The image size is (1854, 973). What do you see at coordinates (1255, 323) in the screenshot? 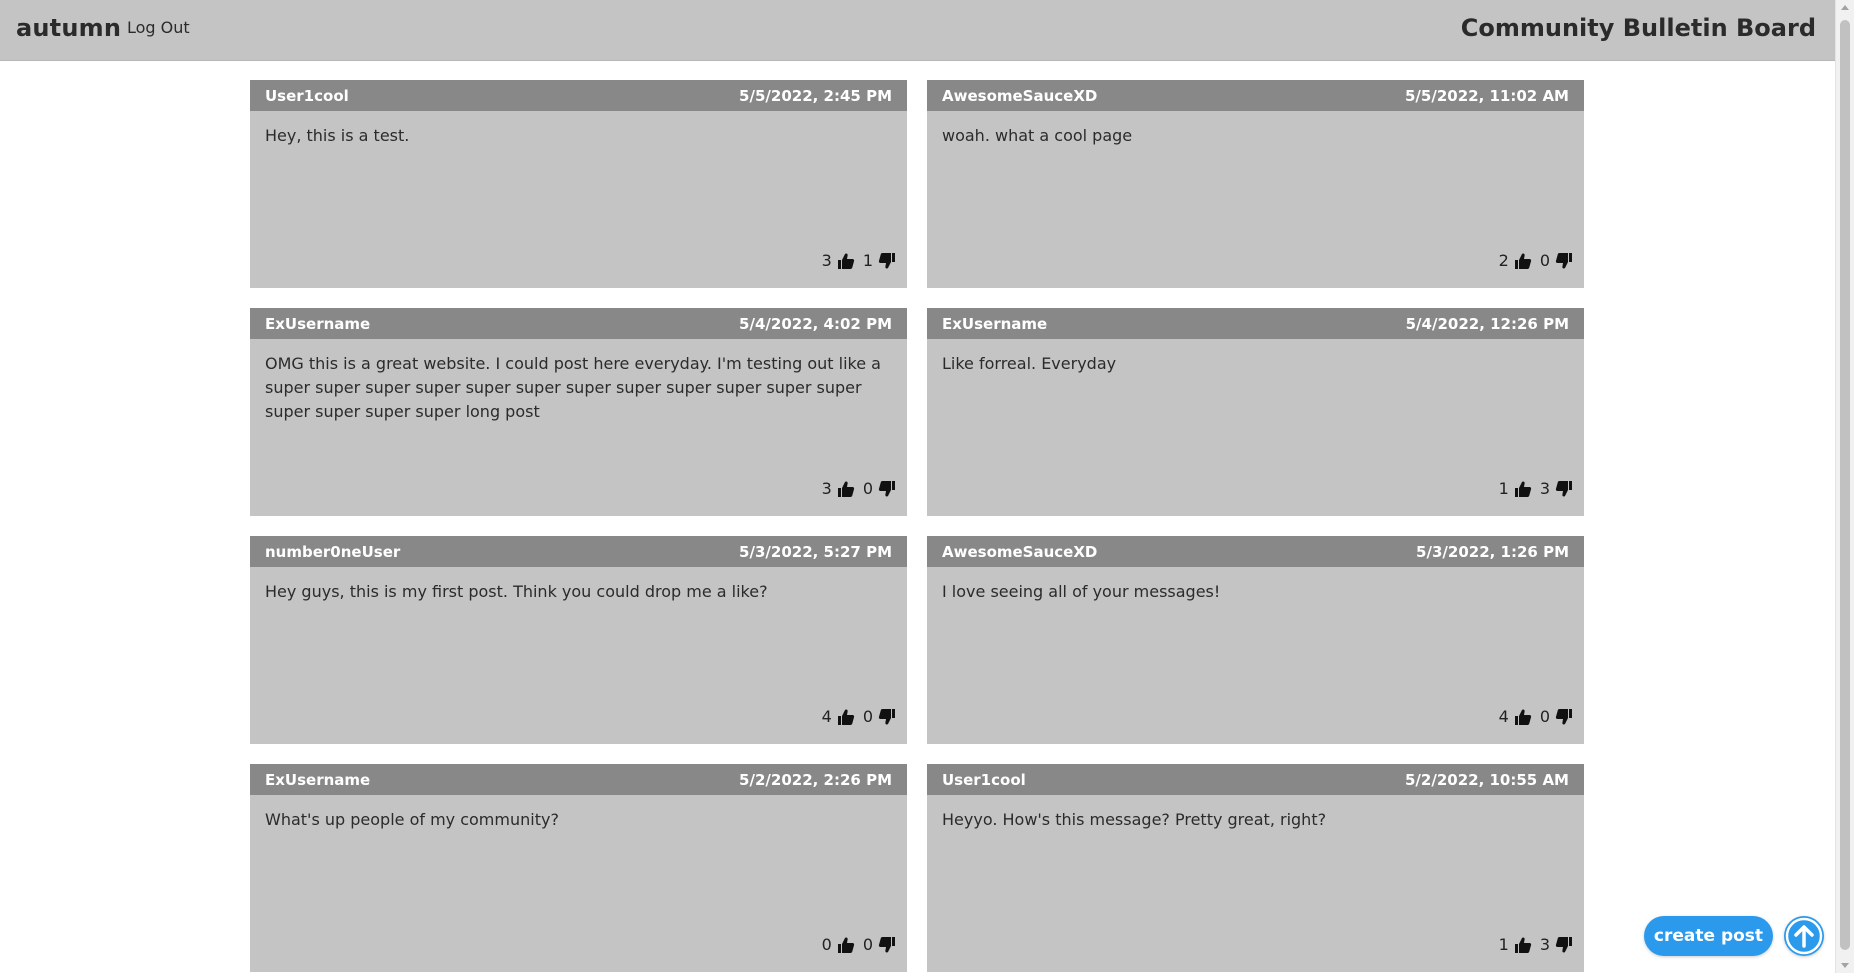
I see `post-header: ExUsername 5/4/2022, 12:26 PM` at bounding box center [1255, 323].